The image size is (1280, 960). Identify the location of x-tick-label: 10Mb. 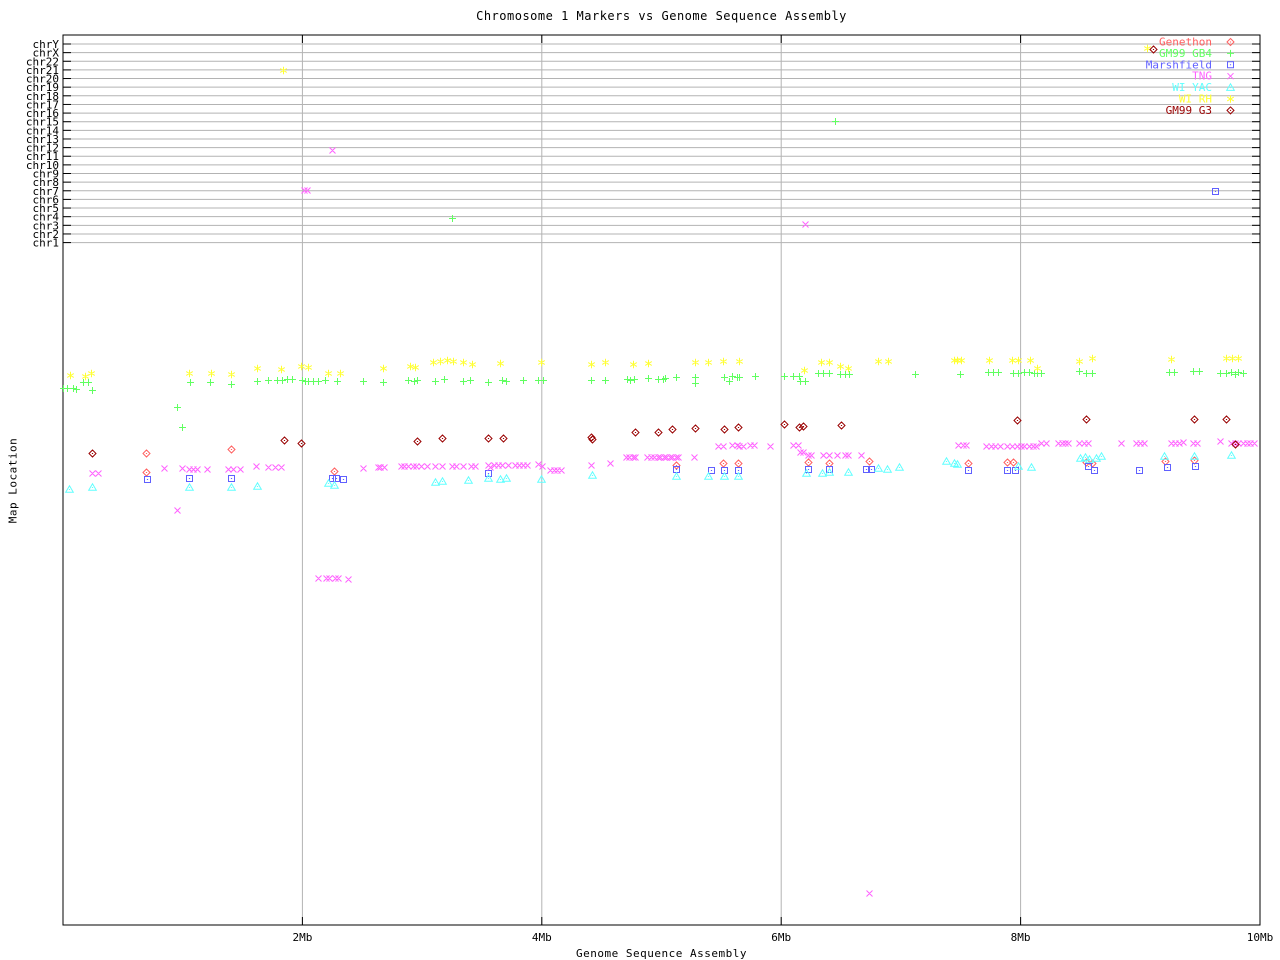
(1260, 937).